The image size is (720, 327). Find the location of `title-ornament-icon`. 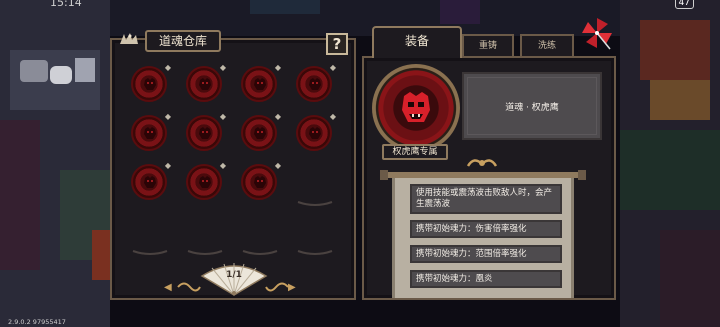

title-ornament-icon is located at coordinates (129, 38).